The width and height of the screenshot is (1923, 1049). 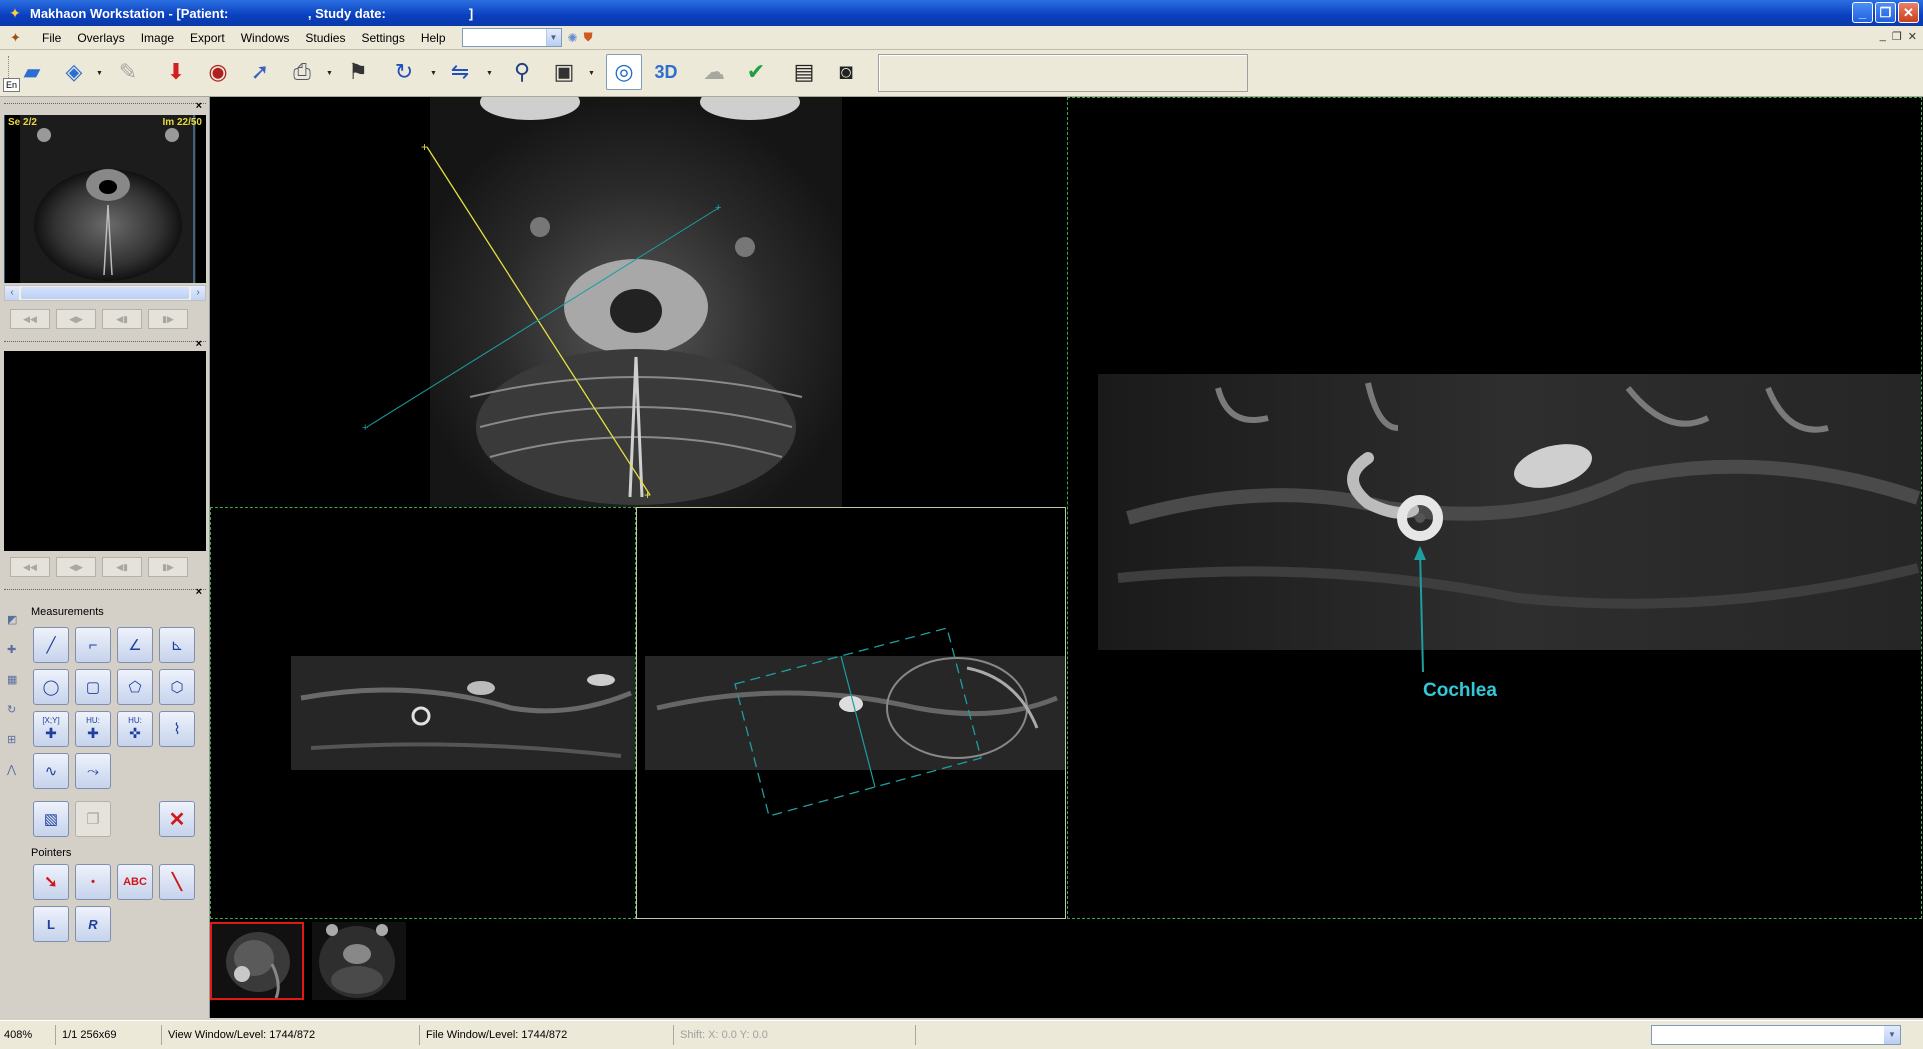 What do you see at coordinates (51, 687) in the screenshot?
I see `ellipse-roi-icon: ◯` at bounding box center [51, 687].